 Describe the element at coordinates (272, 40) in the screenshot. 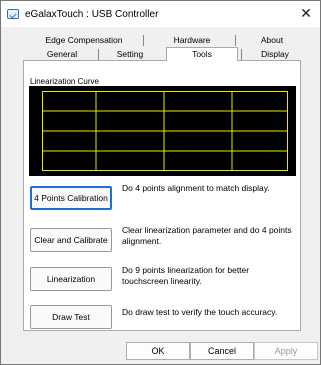

I see `tab-about: About` at that location.